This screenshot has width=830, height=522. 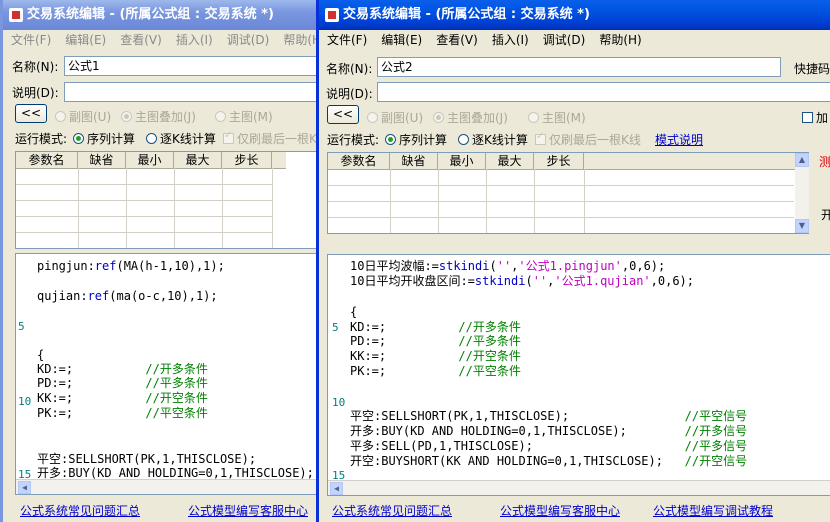 What do you see at coordinates (47, 160) in the screenshot?
I see `col-param-name: 参数名` at bounding box center [47, 160].